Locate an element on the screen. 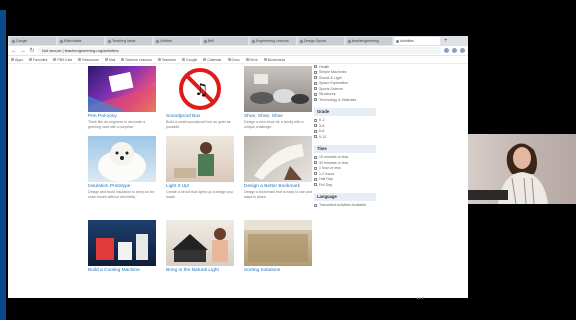  tab: Bell is located at coordinates (225, 41).